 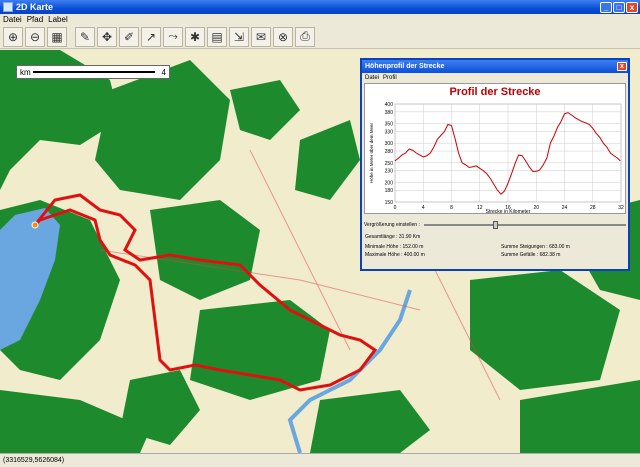 I want to click on x-tick-label: 20, so click(x=536, y=208).